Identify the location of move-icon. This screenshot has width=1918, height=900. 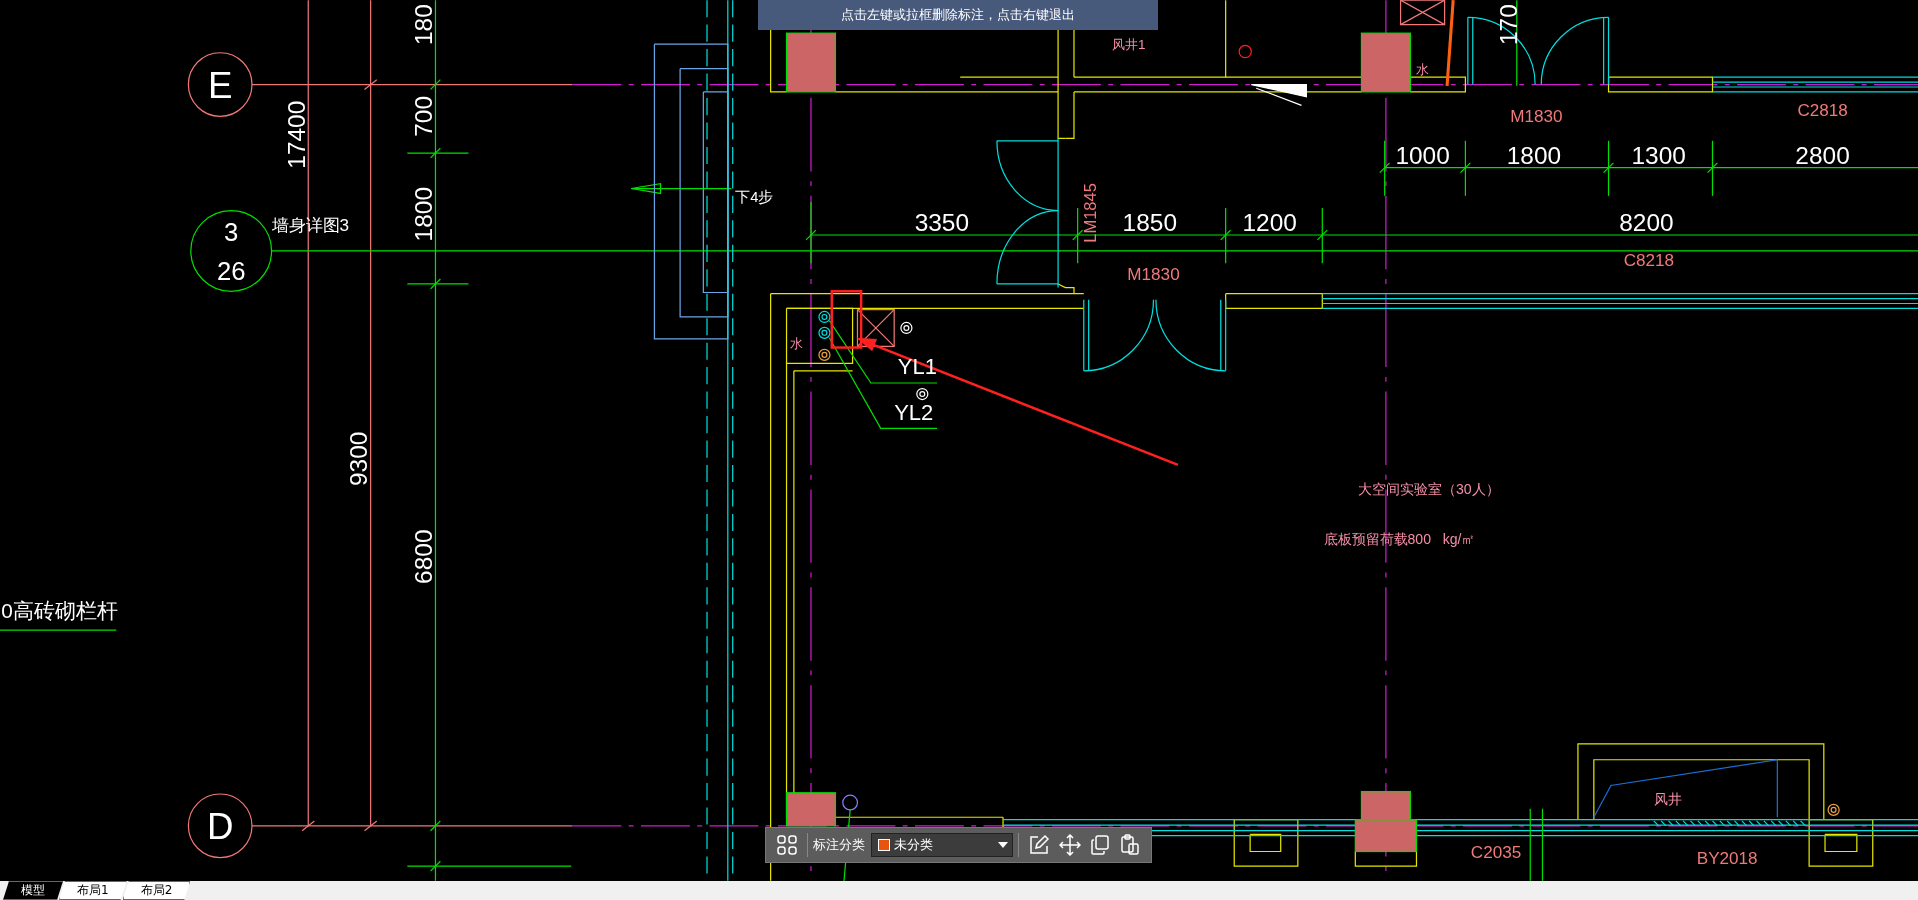
(1069, 845).